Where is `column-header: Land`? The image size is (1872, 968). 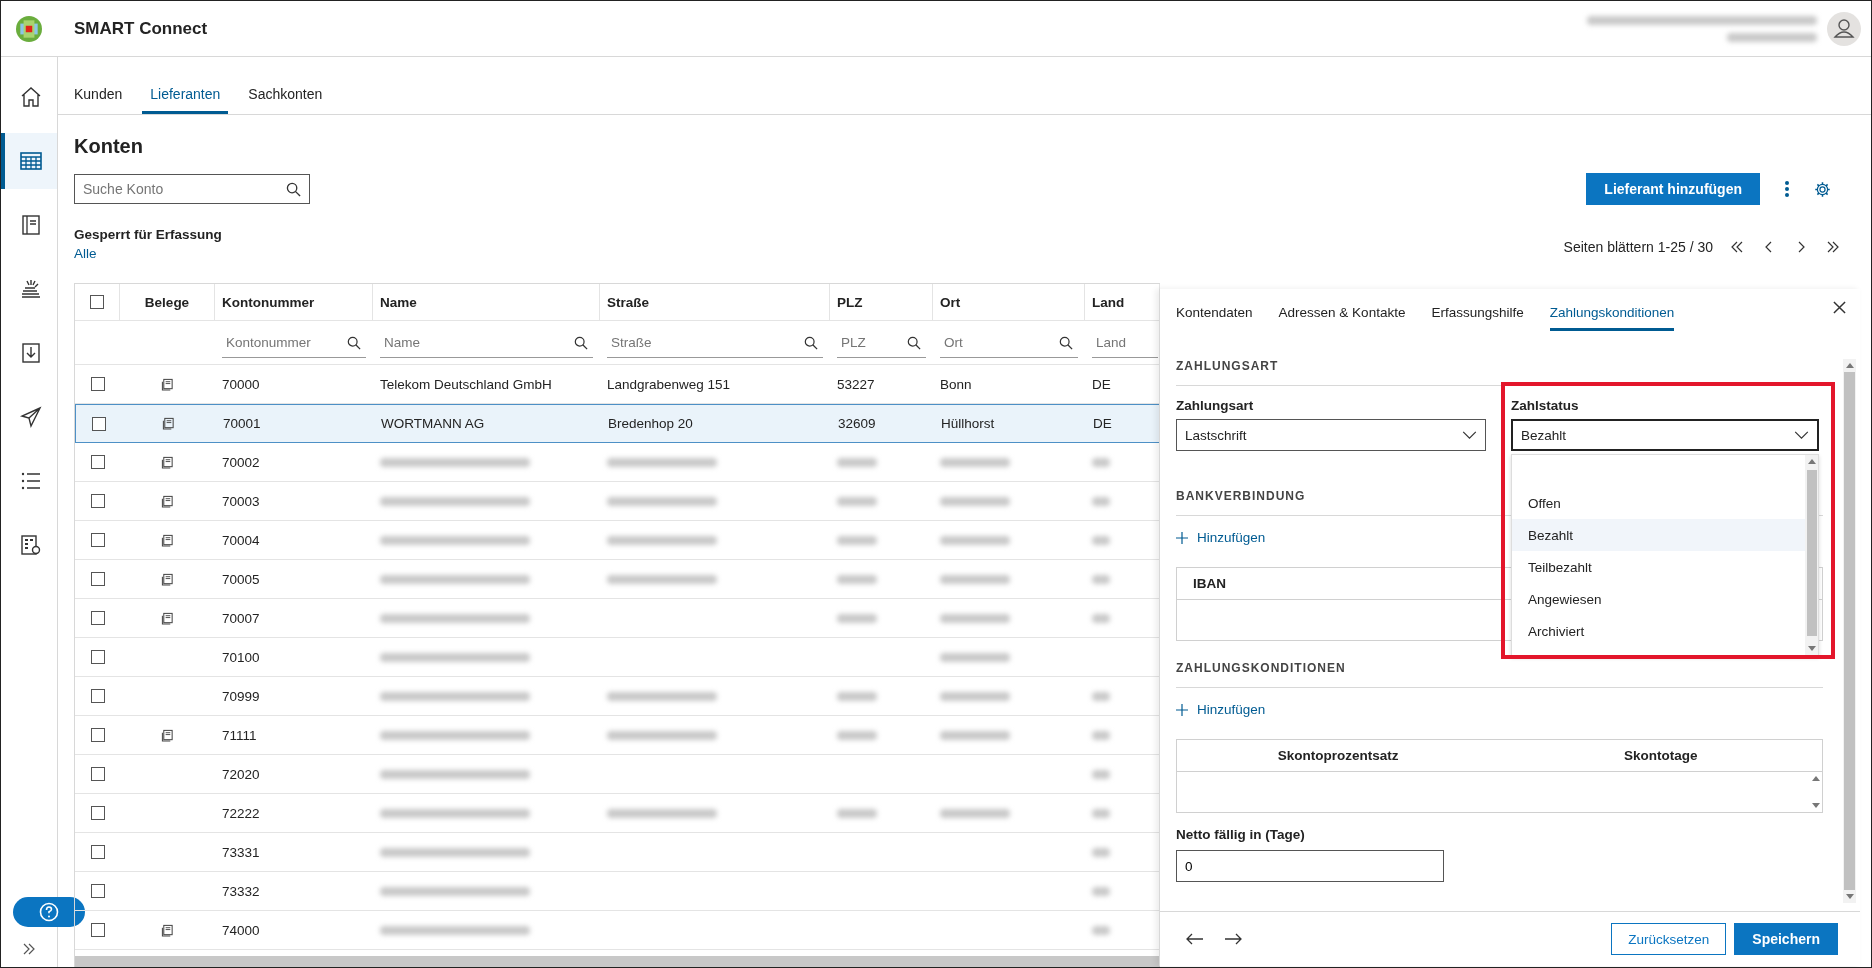
column-header: Land is located at coordinates (1108, 302).